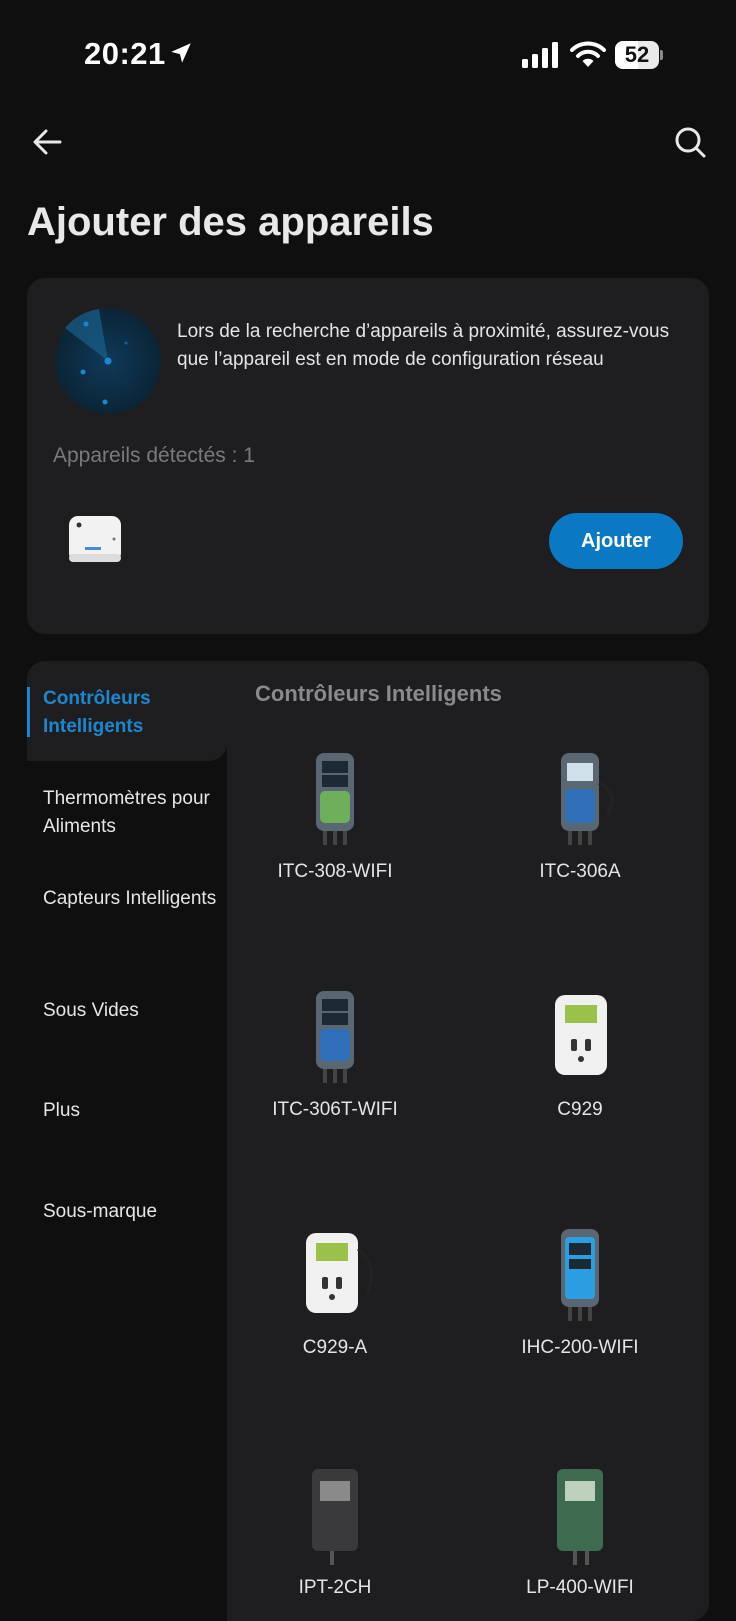 The image size is (736, 1621). I want to click on c929-image, so click(581, 1035).